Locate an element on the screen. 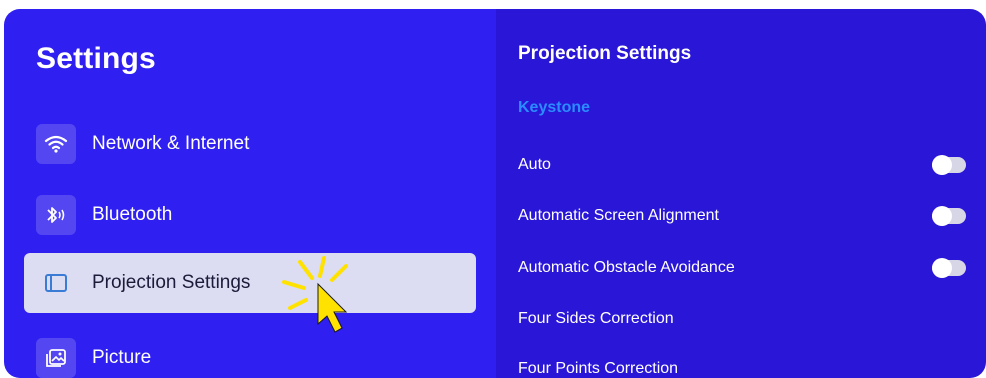  menu-item-network: Network & Internet is located at coordinates (250, 144).